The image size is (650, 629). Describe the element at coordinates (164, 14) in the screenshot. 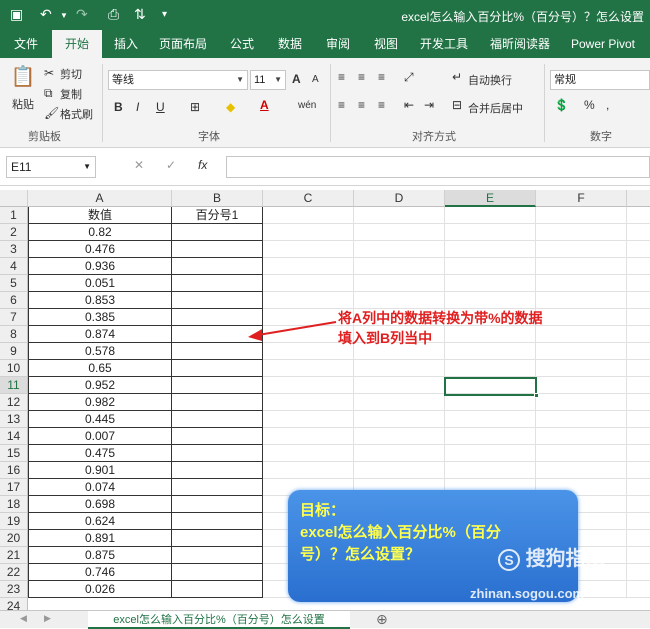

I see `customize-qa-icon: ▾` at that location.